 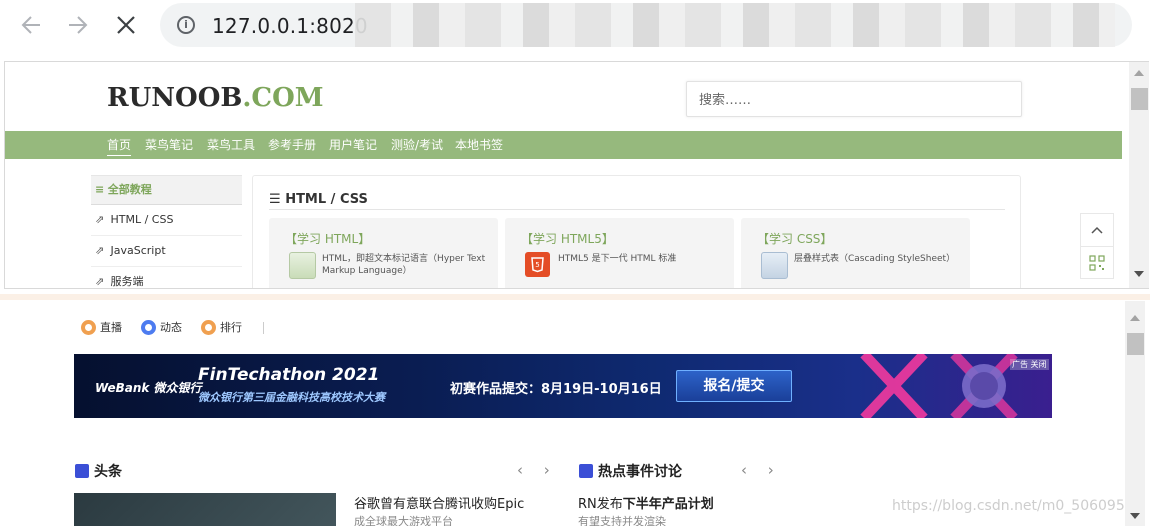 What do you see at coordinates (289, 375) in the screenshot?
I see `banner-title: FinTechathon 2021` at bounding box center [289, 375].